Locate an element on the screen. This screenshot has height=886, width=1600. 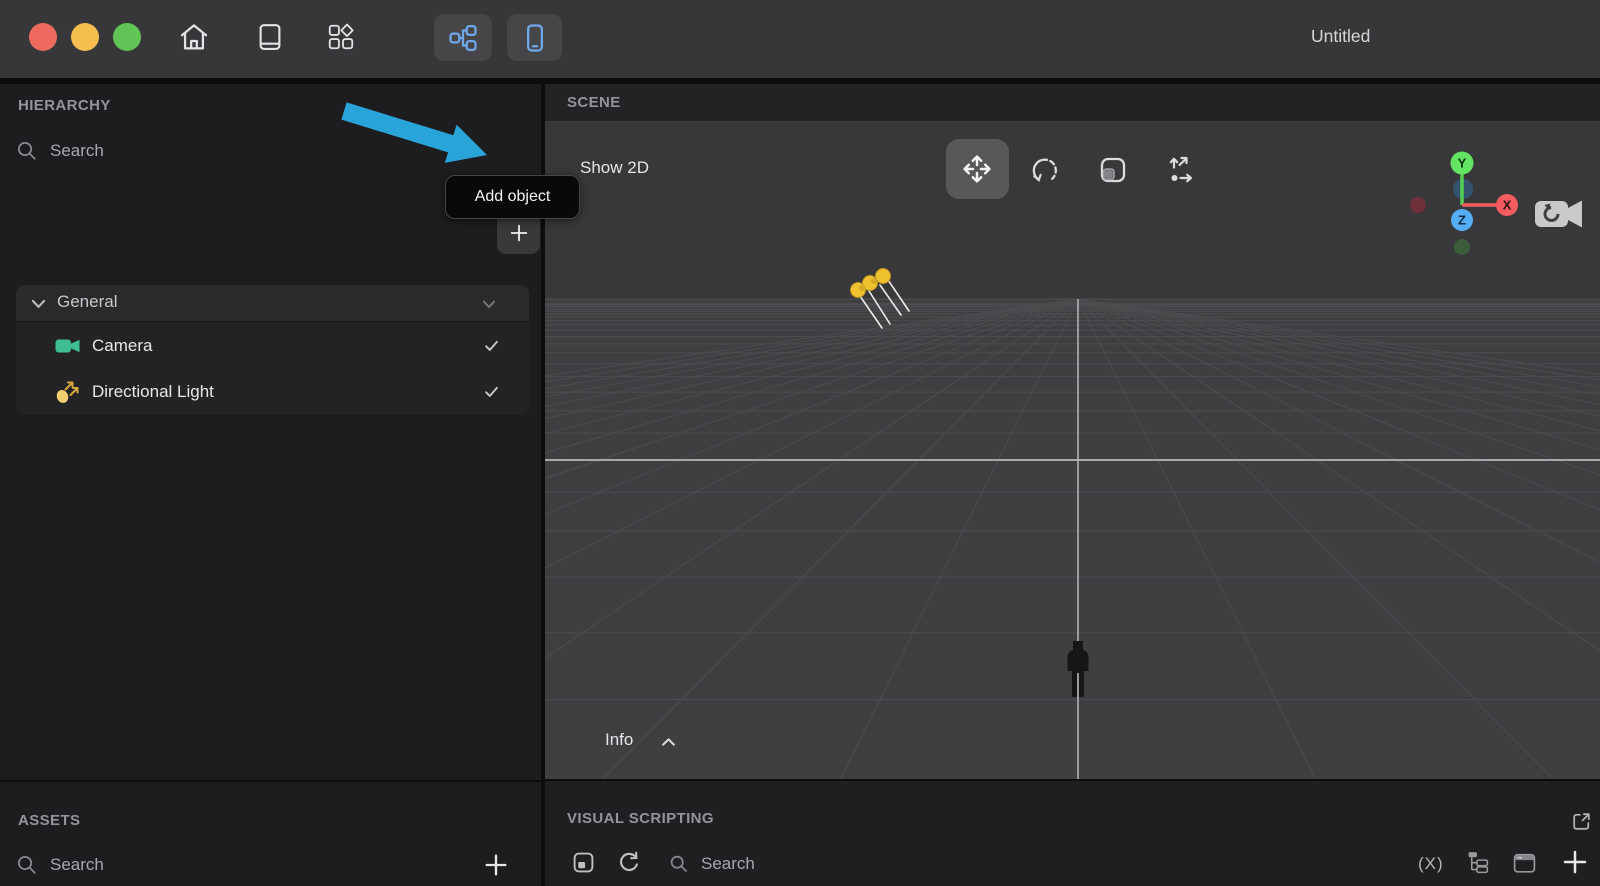
group-label: General is located at coordinates (87, 301).